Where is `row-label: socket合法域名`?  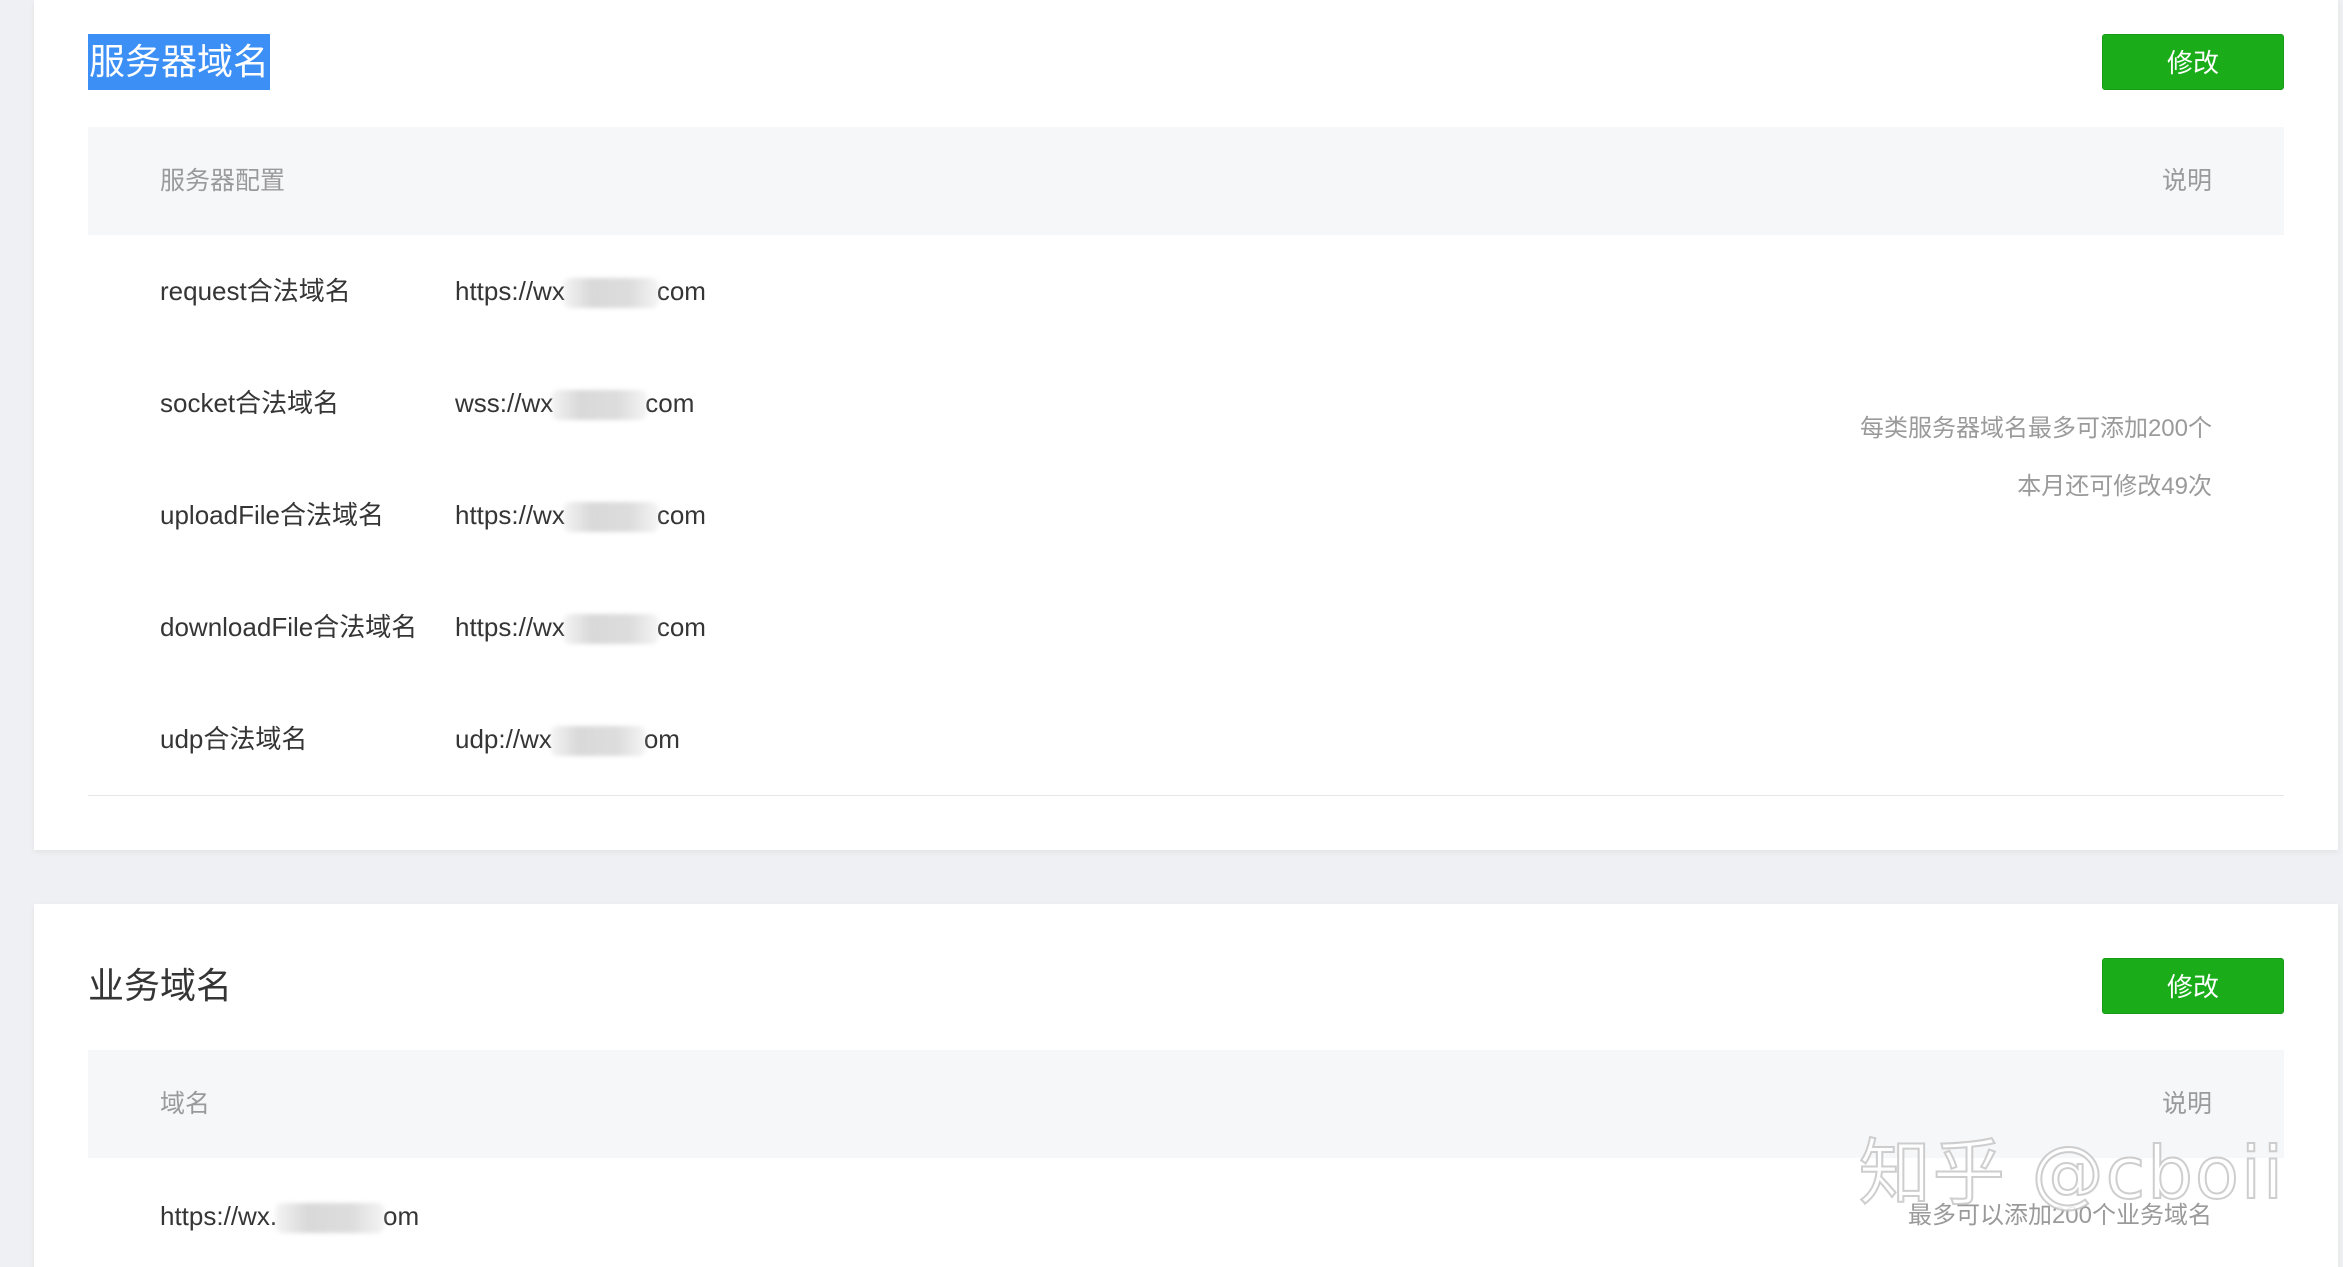
row-label: socket合法域名 is located at coordinates (250, 403).